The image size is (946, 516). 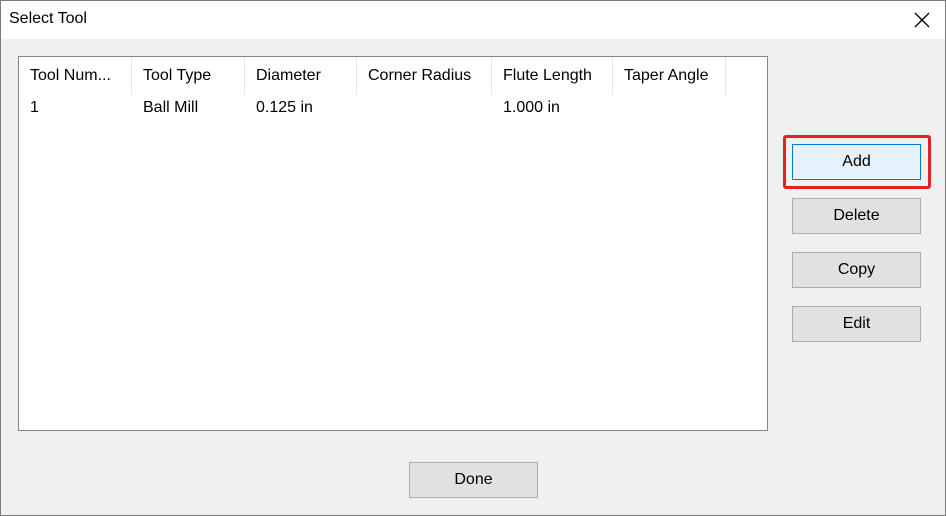 What do you see at coordinates (531, 107) in the screenshot?
I see `cell-flute-length: 1.000 in` at bounding box center [531, 107].